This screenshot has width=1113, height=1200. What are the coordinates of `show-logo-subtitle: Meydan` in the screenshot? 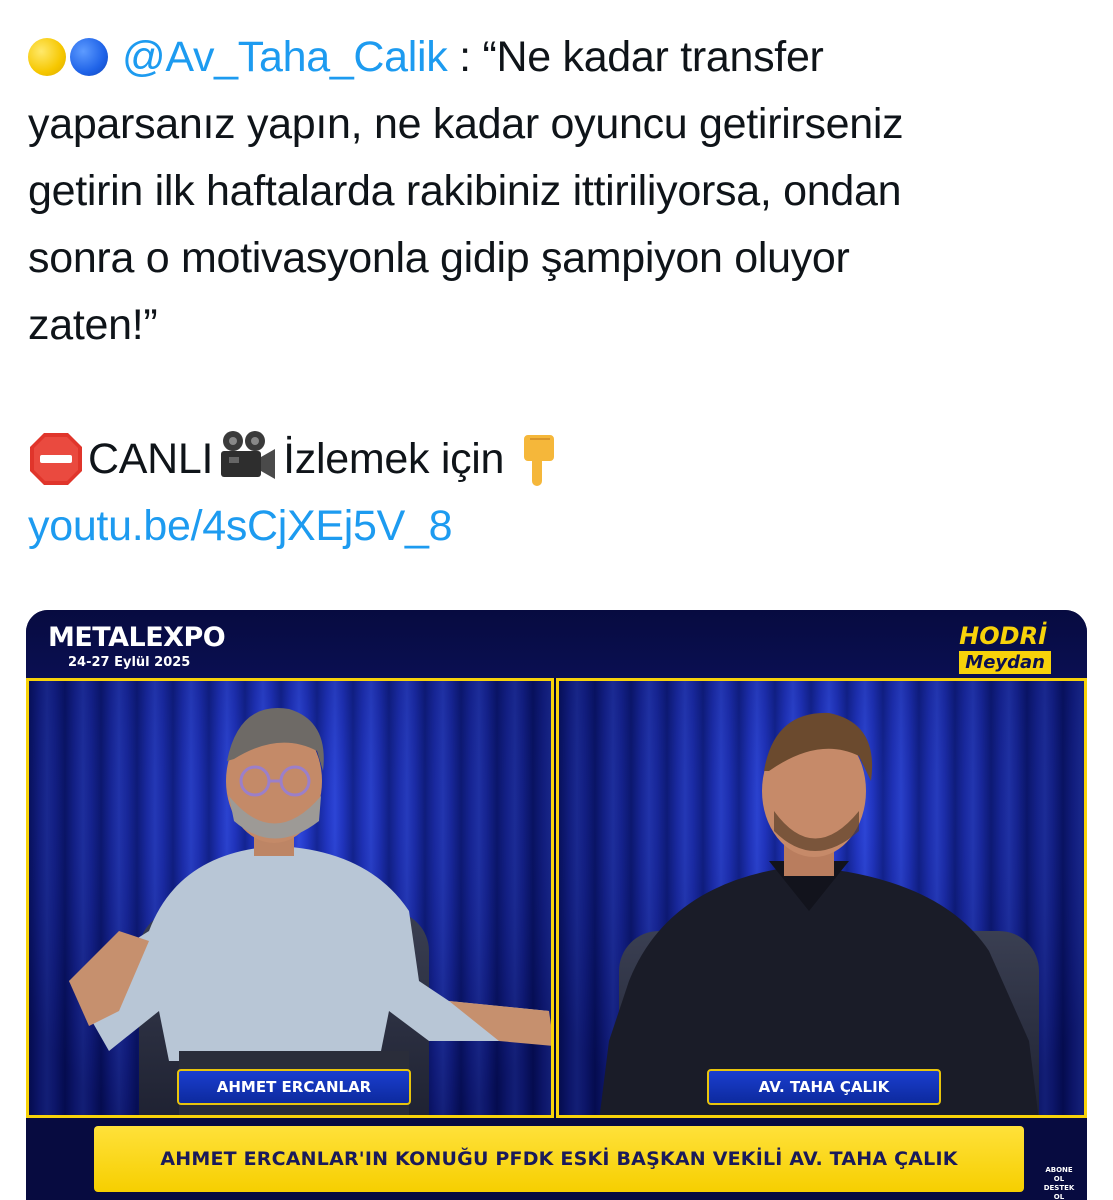 It's located at (1005, 662).